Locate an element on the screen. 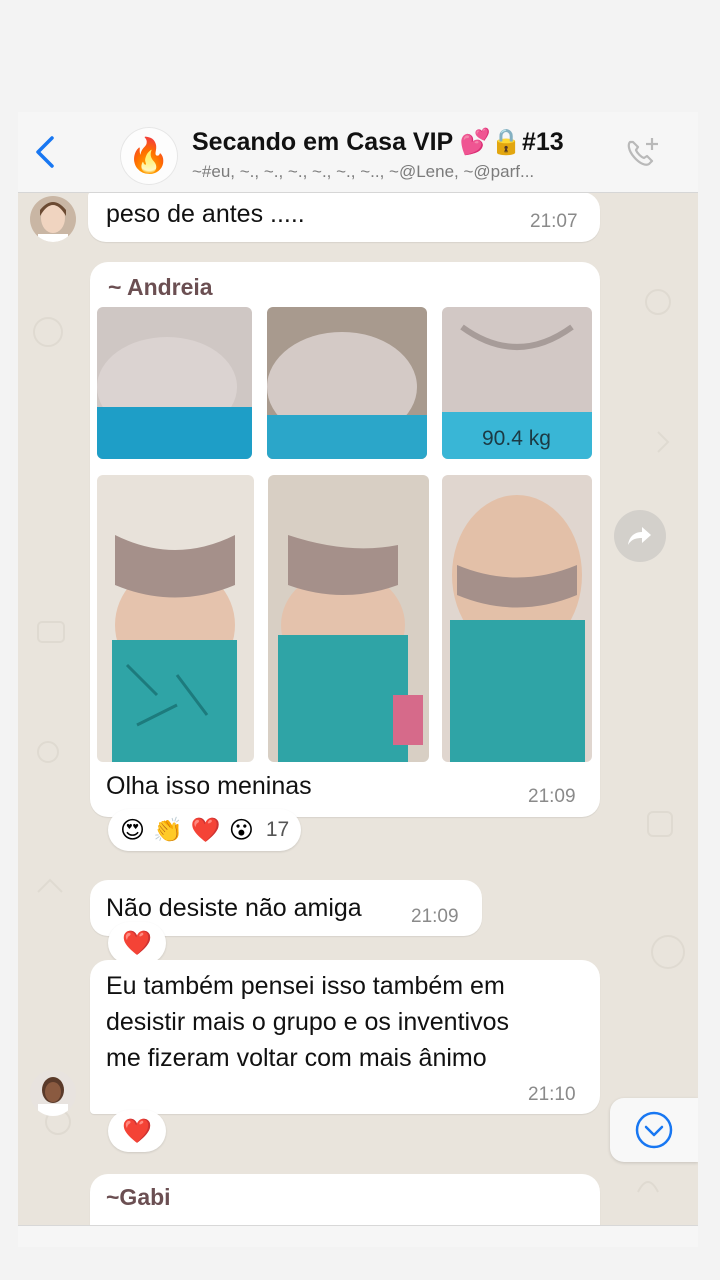 The image size is (720, 1280). group-title: Secando em Casa VIP 💕🔒#13 is located at coordinates (378, 142).